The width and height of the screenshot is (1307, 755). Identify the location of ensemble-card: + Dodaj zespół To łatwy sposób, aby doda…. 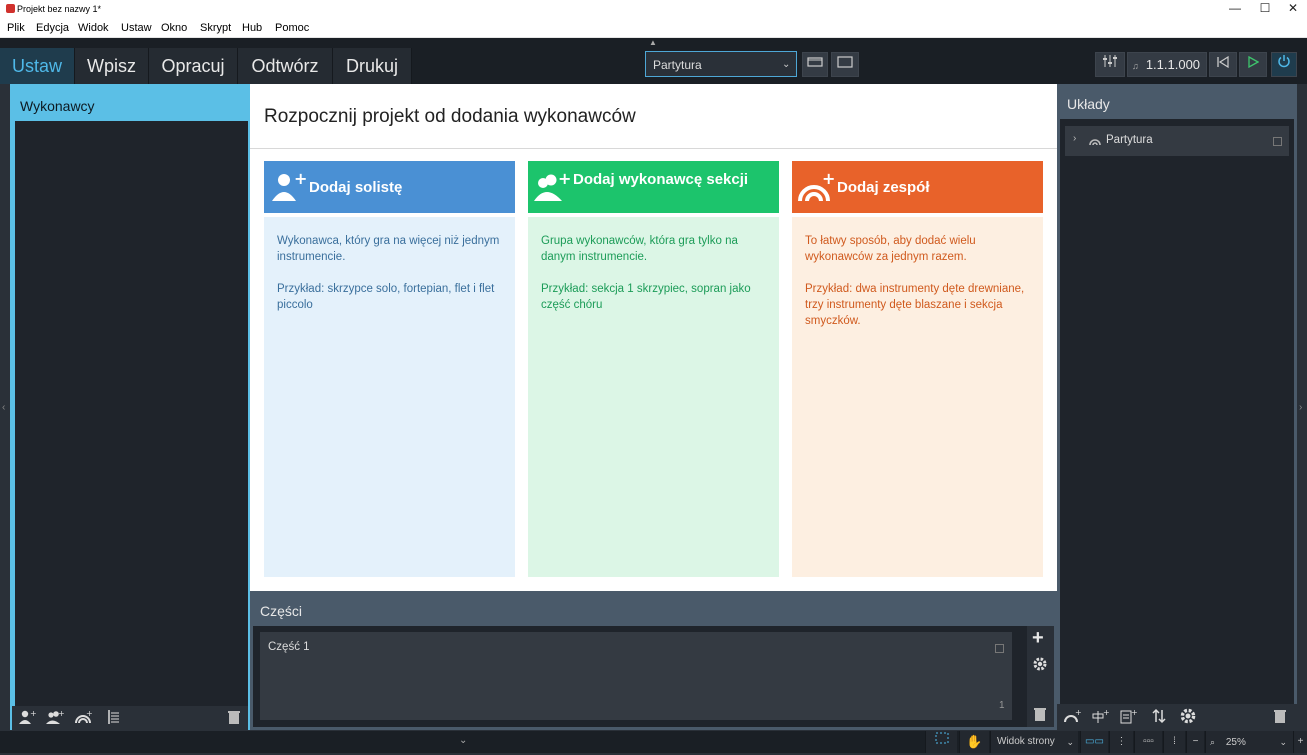
(917, 369).